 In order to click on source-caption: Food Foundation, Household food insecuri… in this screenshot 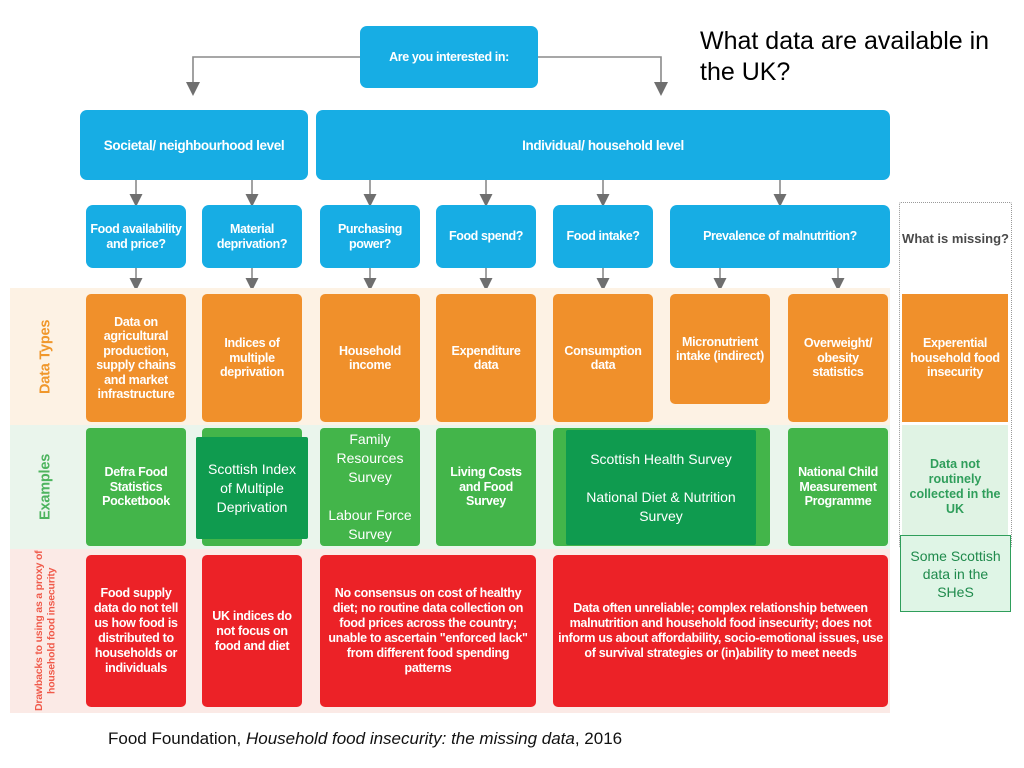, I will do `click(518, 739)`.